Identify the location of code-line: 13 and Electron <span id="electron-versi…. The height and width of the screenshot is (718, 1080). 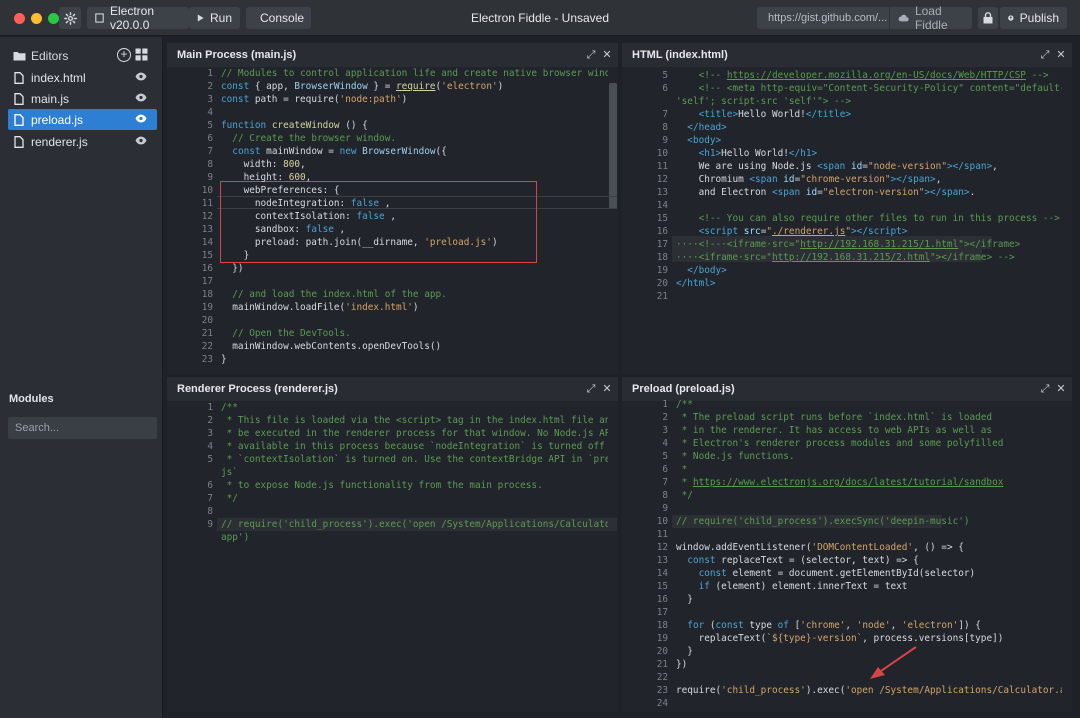
(847, 192).